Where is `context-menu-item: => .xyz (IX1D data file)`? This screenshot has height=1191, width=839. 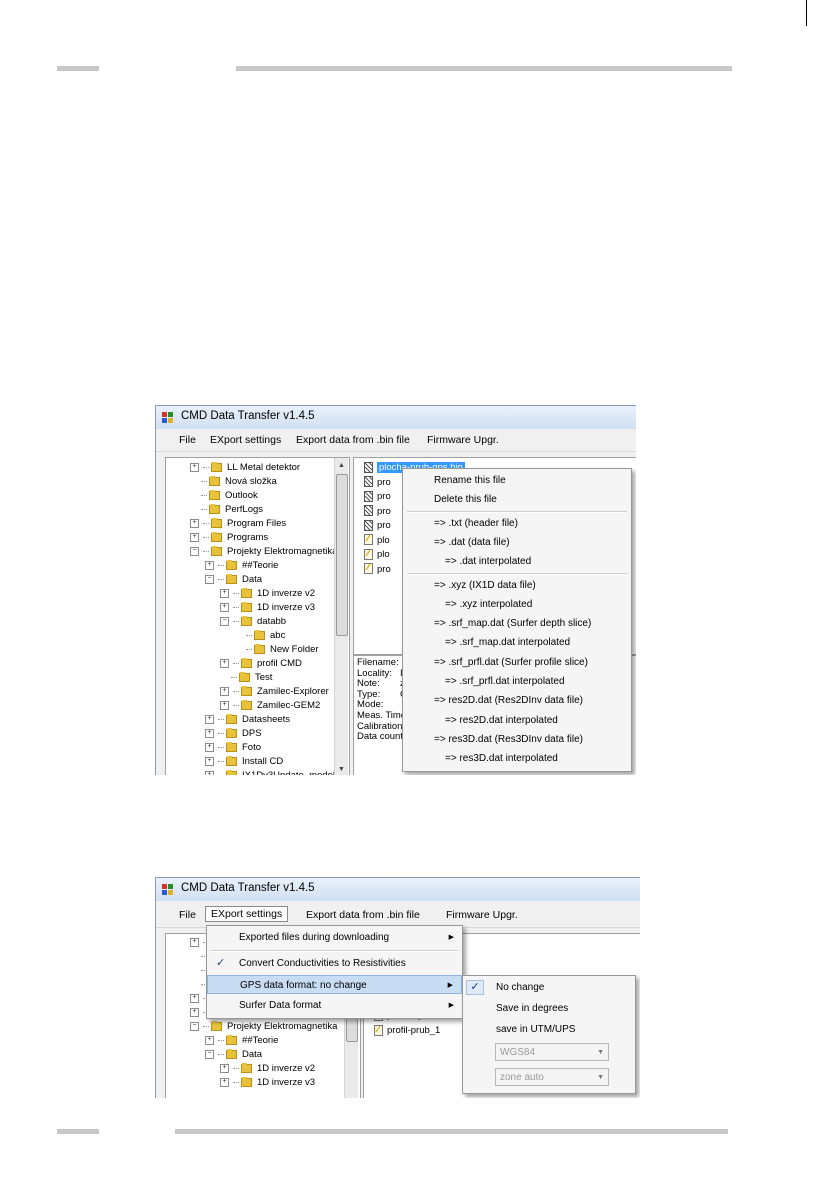
context-menu-item: => .xyz (IX1D data file) is located at coordinates (517, 585).